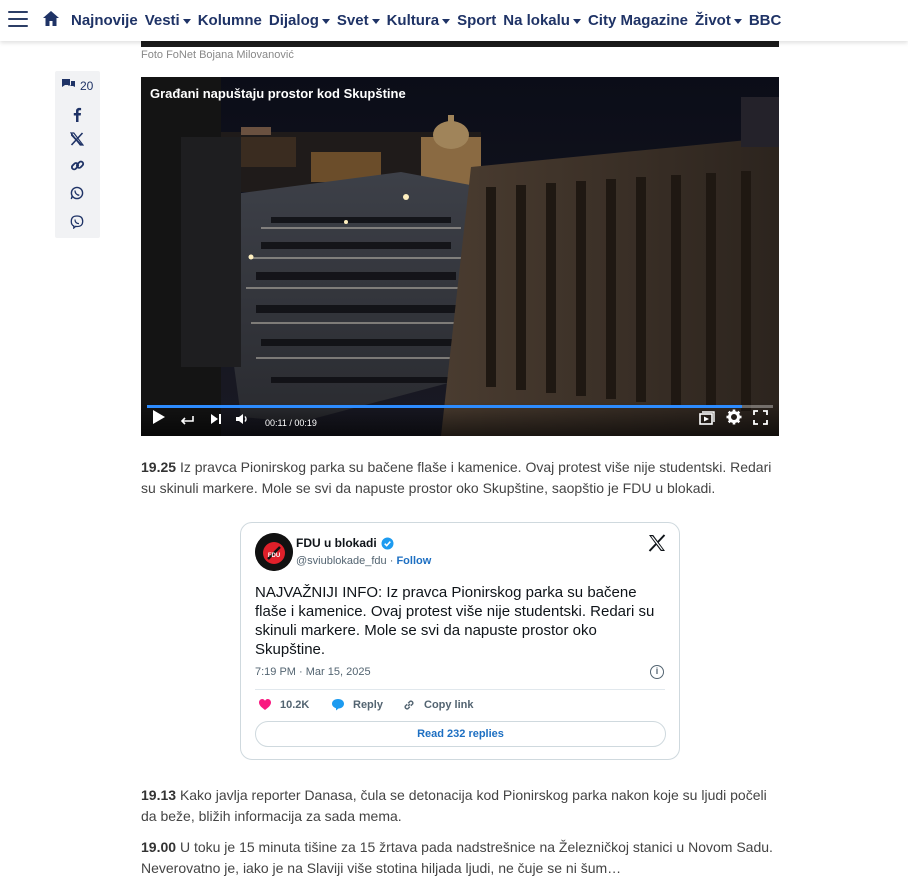  I want to click on nav-item-label: City Magazine, so click(637, 20).